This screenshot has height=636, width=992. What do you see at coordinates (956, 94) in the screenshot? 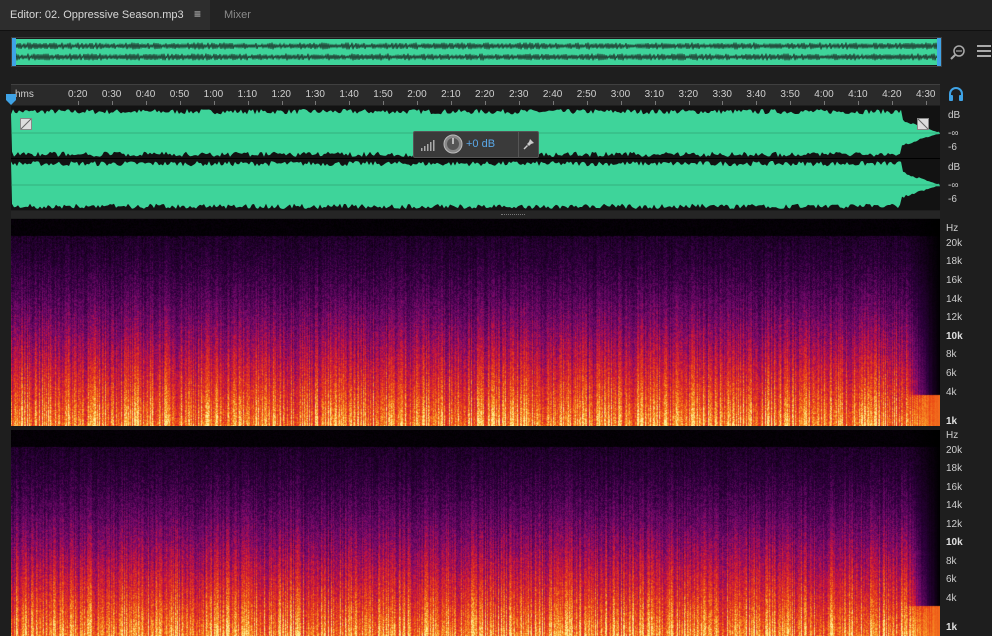
I see `headphones-icon` at bounding box center [956, 94].